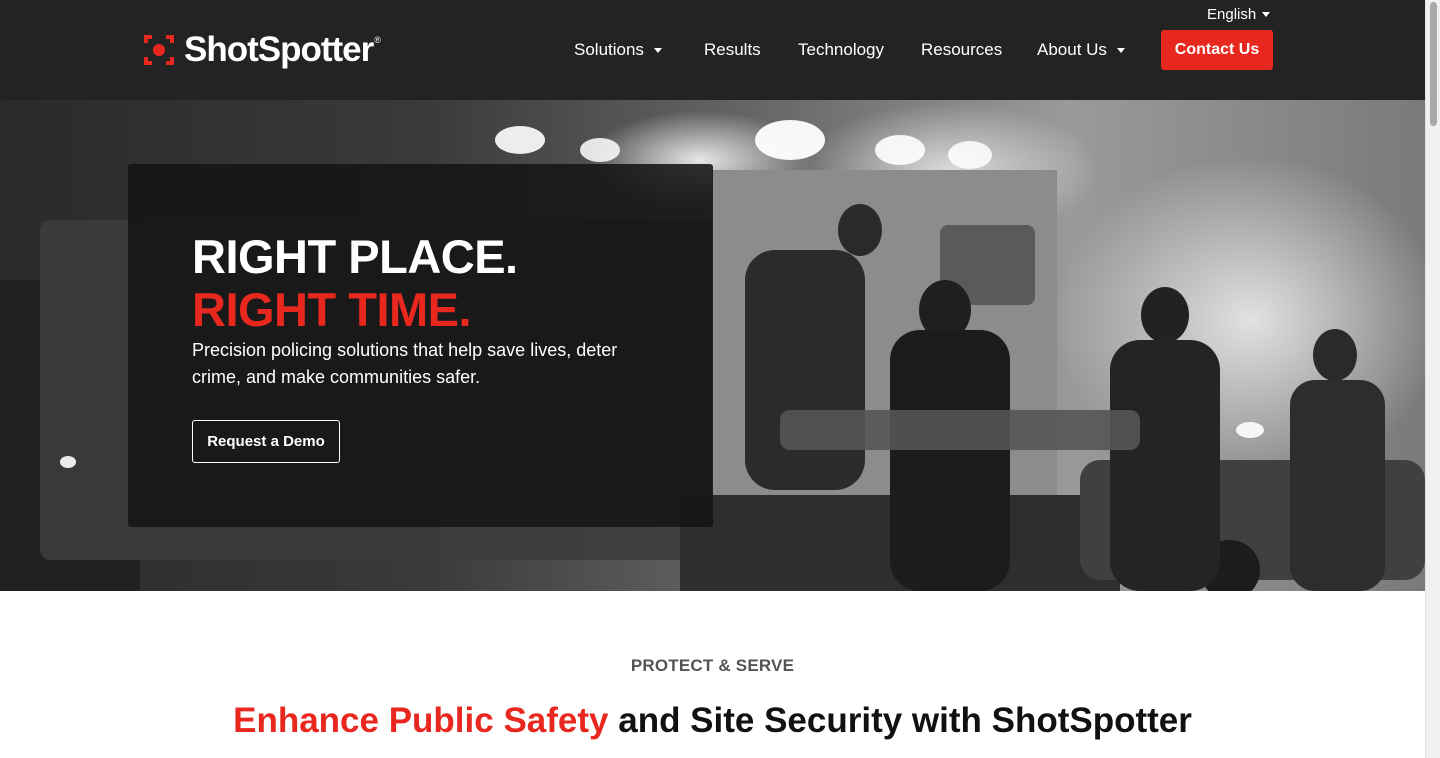 This screenshot has height=758, width=1440. What do you see at coordinates (279, 49) in the screenshot?
I see `brand-name: ShotSpotter` at bounding box center [279, 49].